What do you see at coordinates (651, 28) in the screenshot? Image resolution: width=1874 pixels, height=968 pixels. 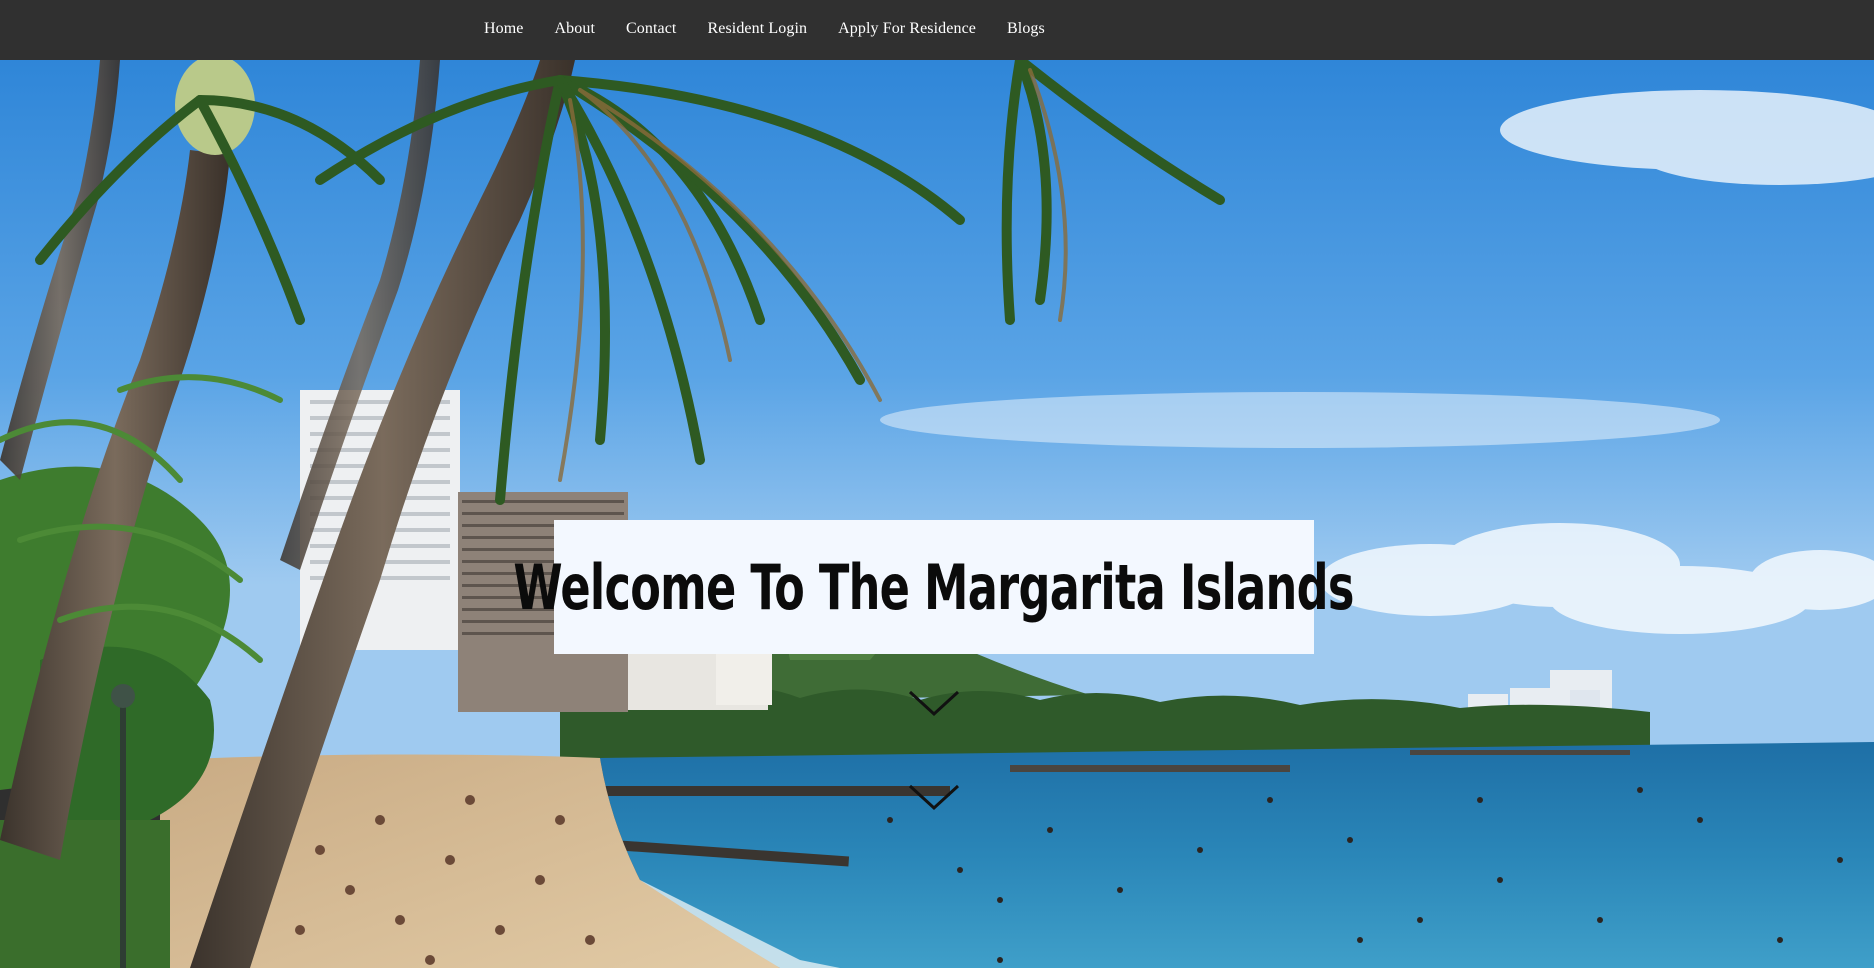 I see `nav-contact-link: Contact` at bounding box center [651, 28].